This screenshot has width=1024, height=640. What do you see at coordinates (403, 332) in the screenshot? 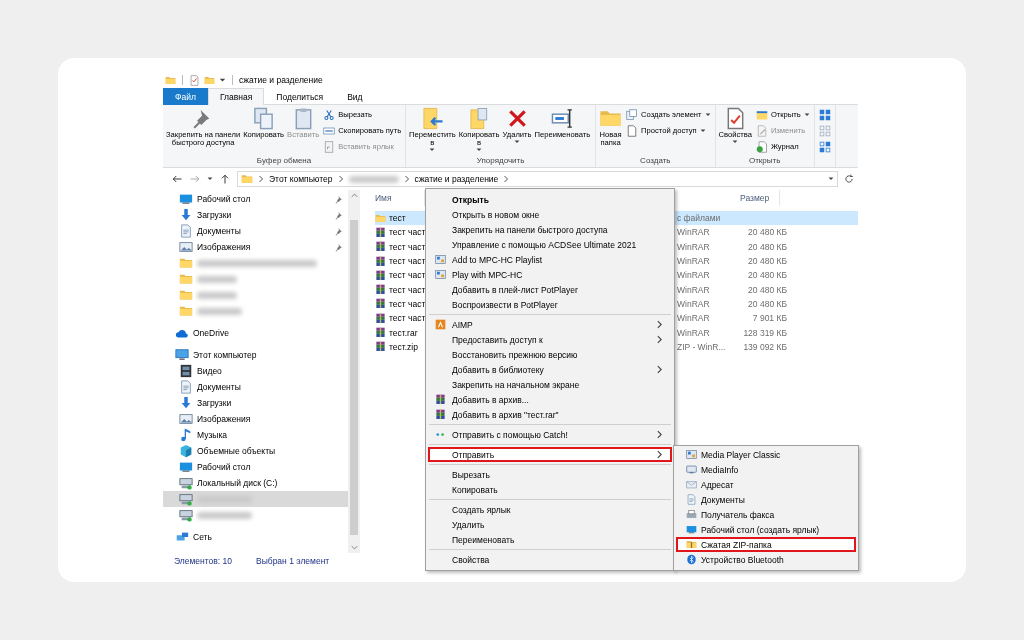
I see `file-name: тест.rar` at bounding box center [403, 332].